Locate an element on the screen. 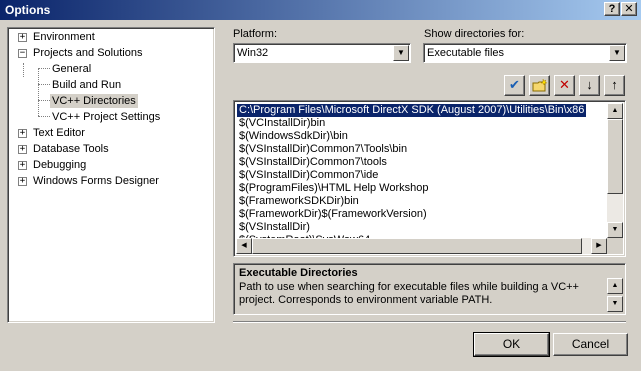  tree-item-windows-forms-designer: + Windows Forms Designer is located at coordinates (108, 181).